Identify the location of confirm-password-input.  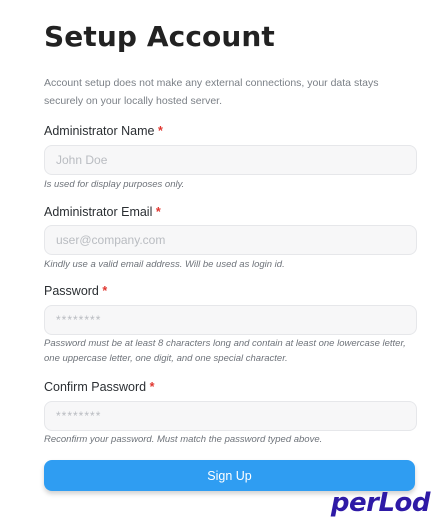
(230, 416).